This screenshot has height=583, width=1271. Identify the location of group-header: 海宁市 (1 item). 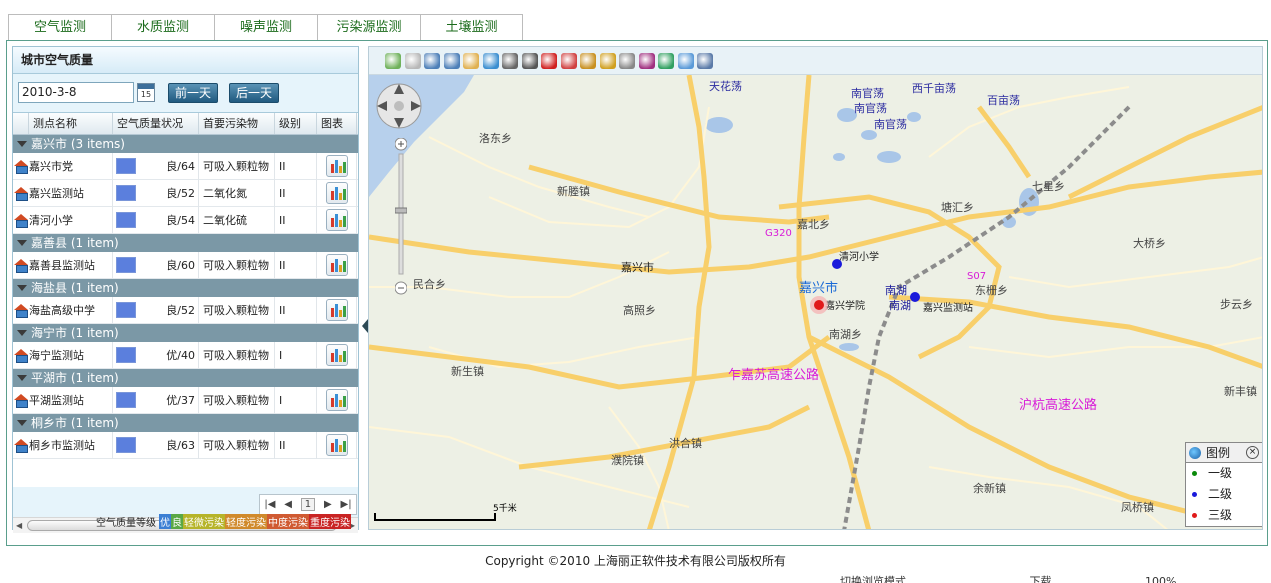
(185, 333).